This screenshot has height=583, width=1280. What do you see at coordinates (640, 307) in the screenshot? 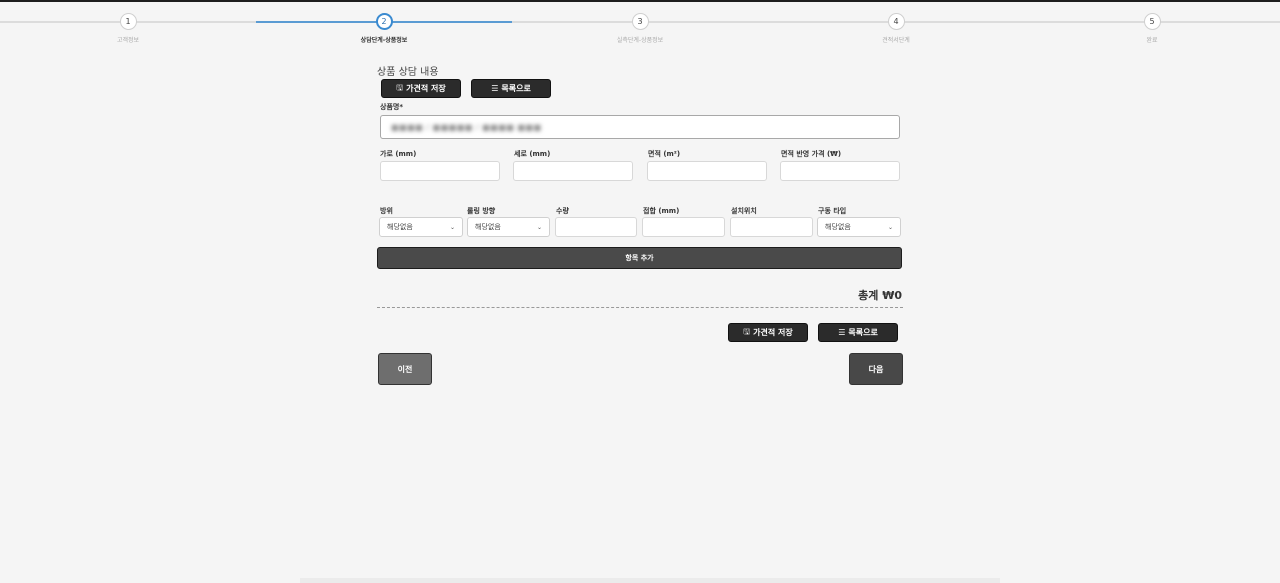
I see `total-divider` at bounding box center [640, 307].